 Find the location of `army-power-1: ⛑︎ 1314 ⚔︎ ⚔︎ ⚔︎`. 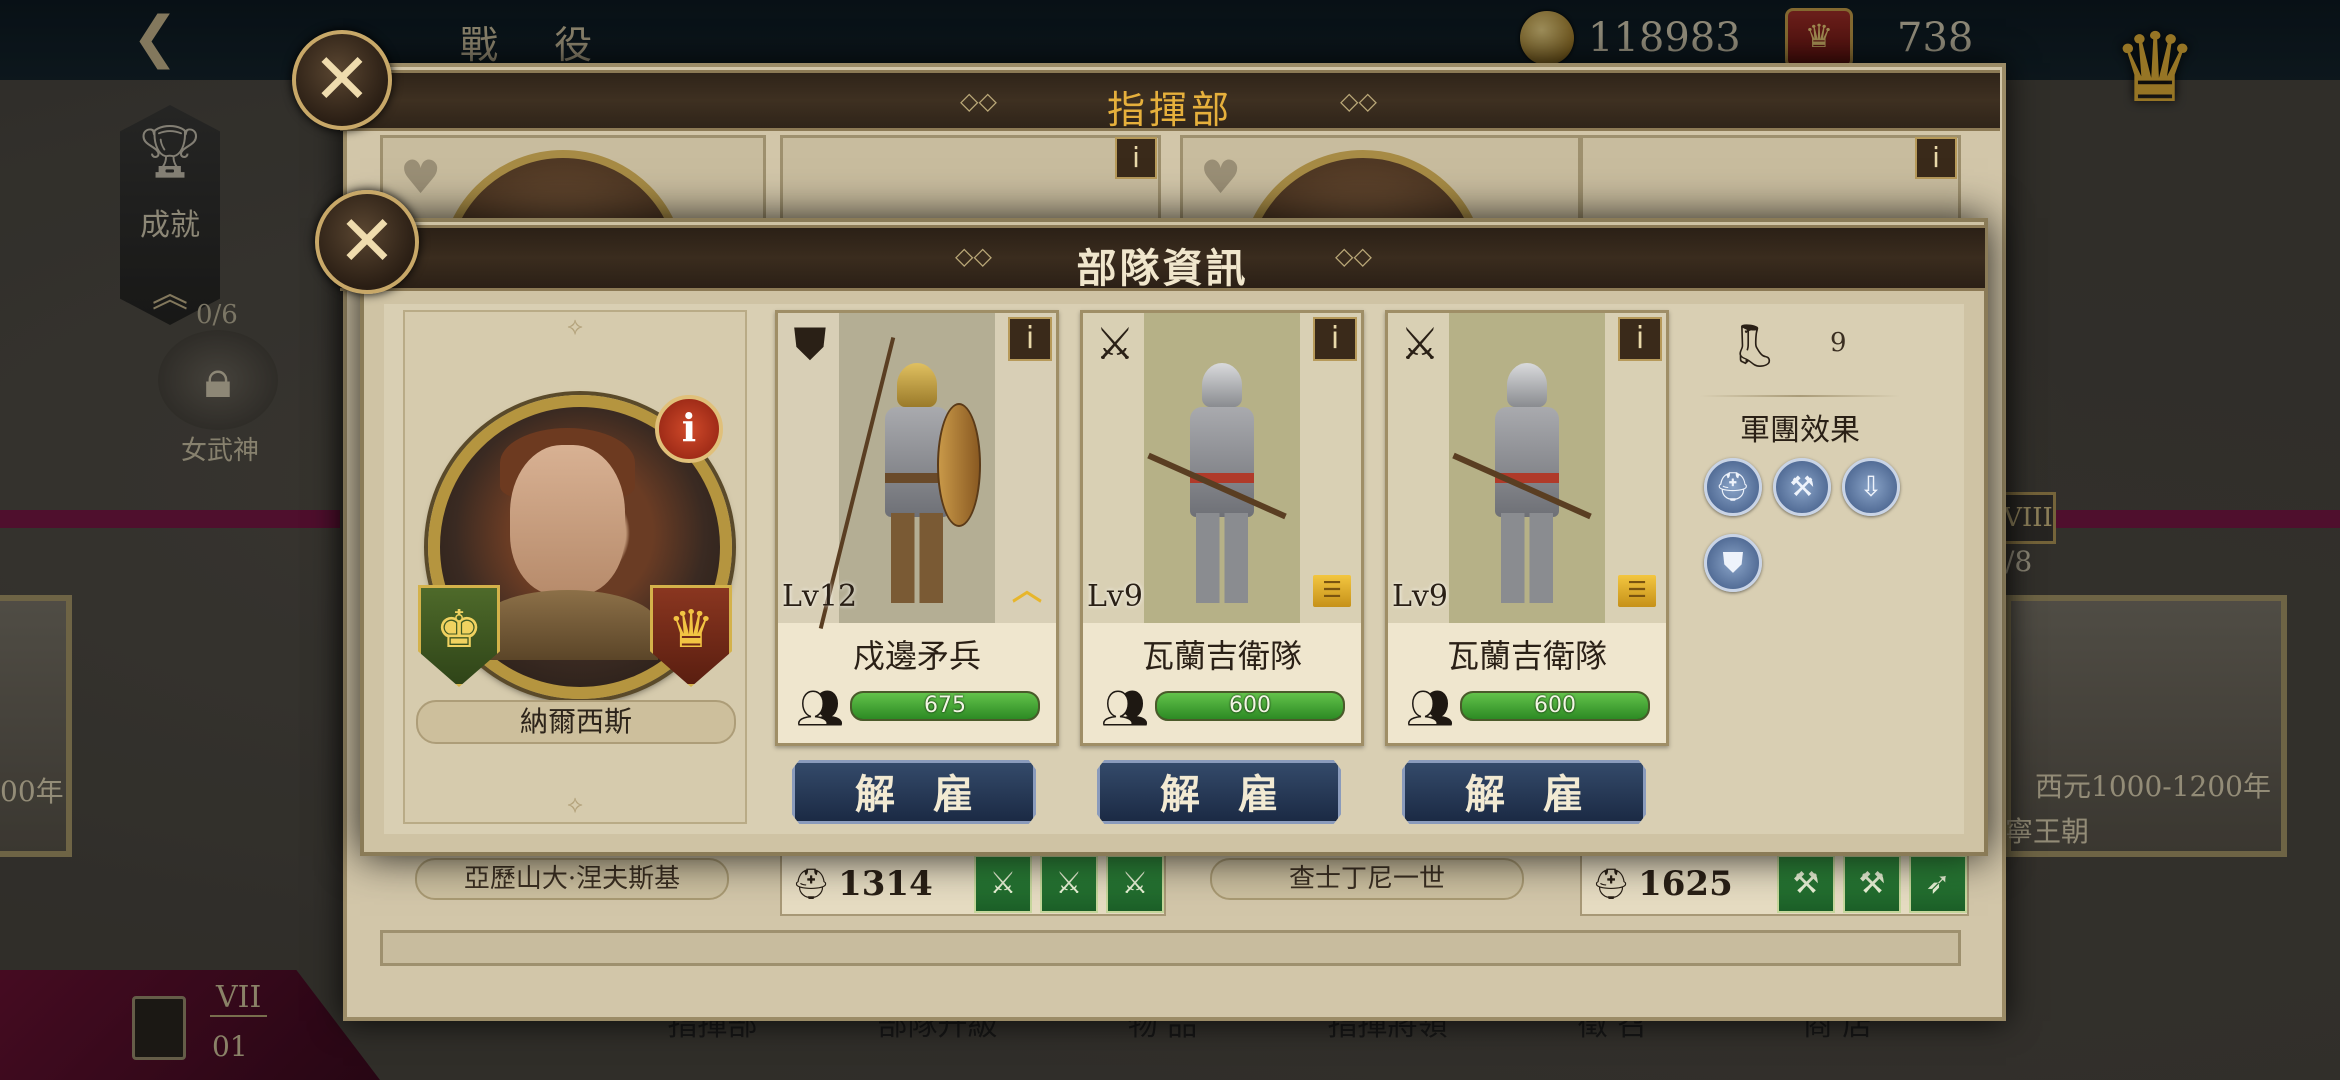

army-power-1: ⛑︎ 1314 ⚔︎ ⚔︎ ⚔︎ is located at coordinates (973, 884).